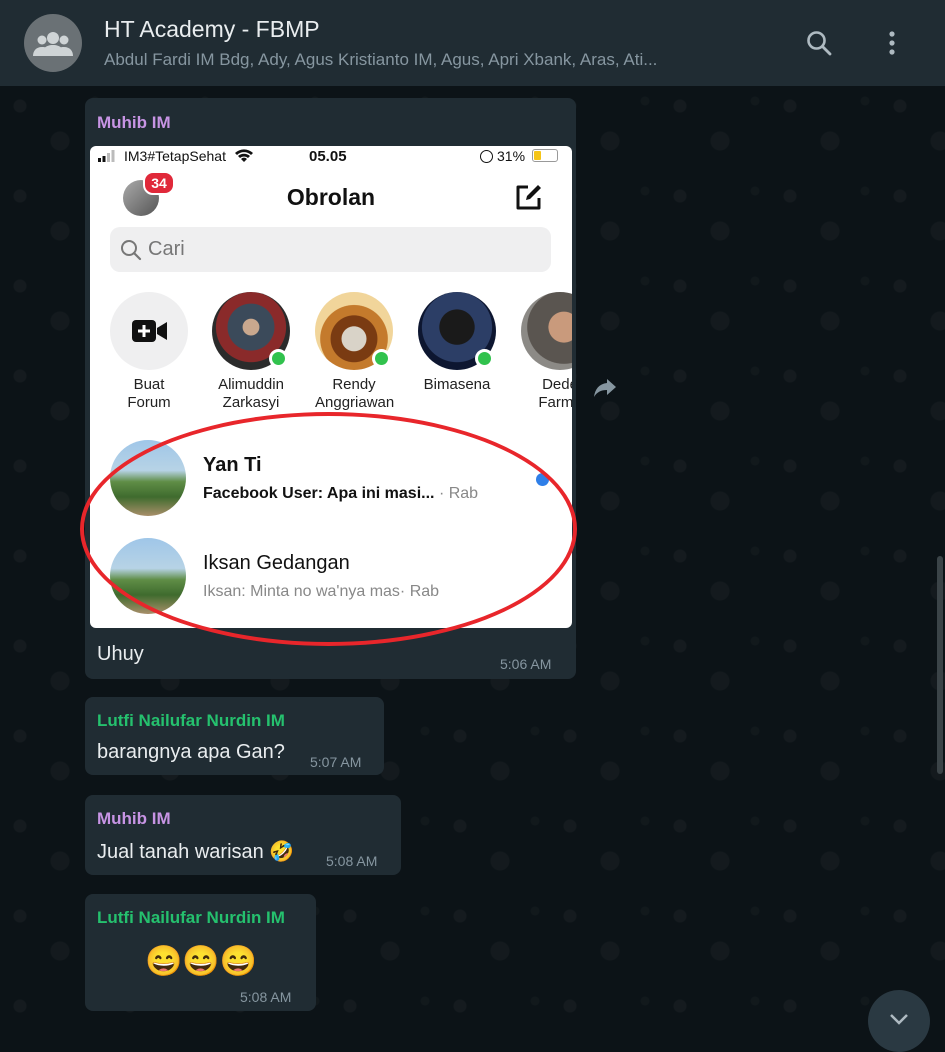 This screenshot has height=1052, width=945. What do you see at coordinates (331, 197) in the screenshot?
I see `messenger-title: Obrolan` at bounding box center [331, 197].